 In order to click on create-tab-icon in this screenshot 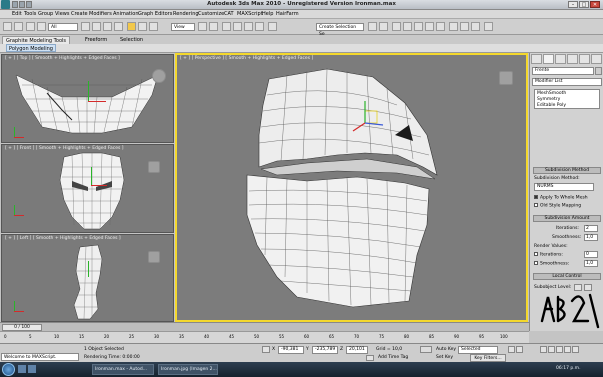, I will do `click(536, 59)`.